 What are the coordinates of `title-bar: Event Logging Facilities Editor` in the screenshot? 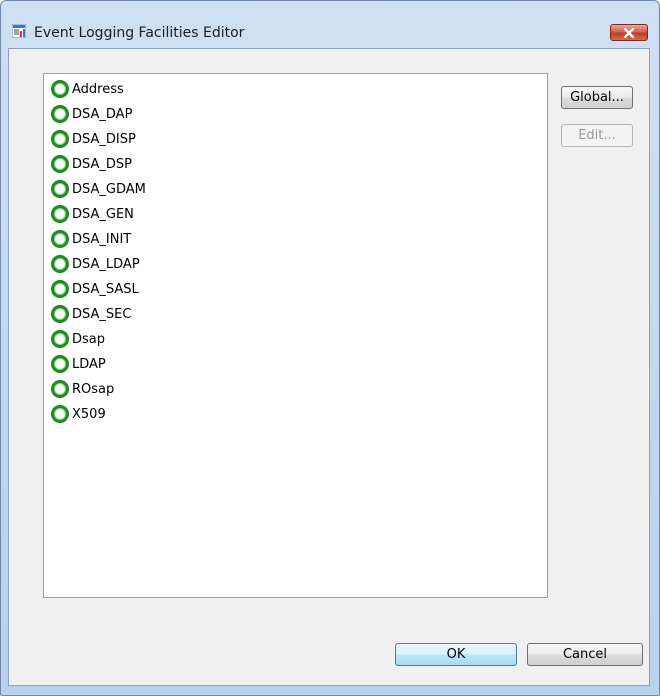 It's located at (330, 21).